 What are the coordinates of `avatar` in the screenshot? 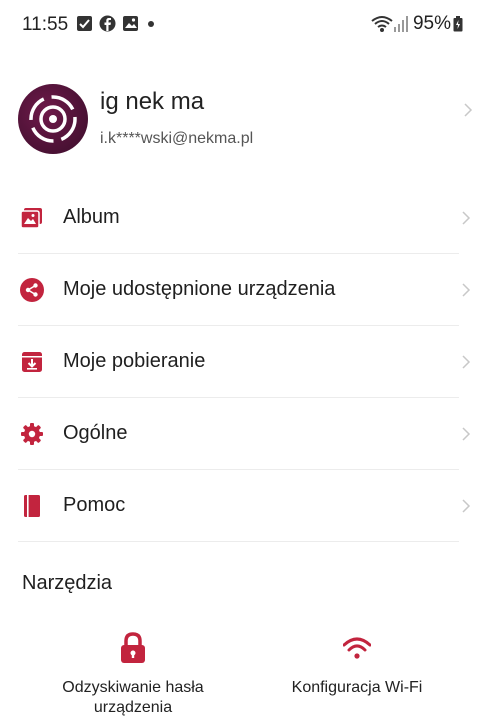 It's located at (53, 119).